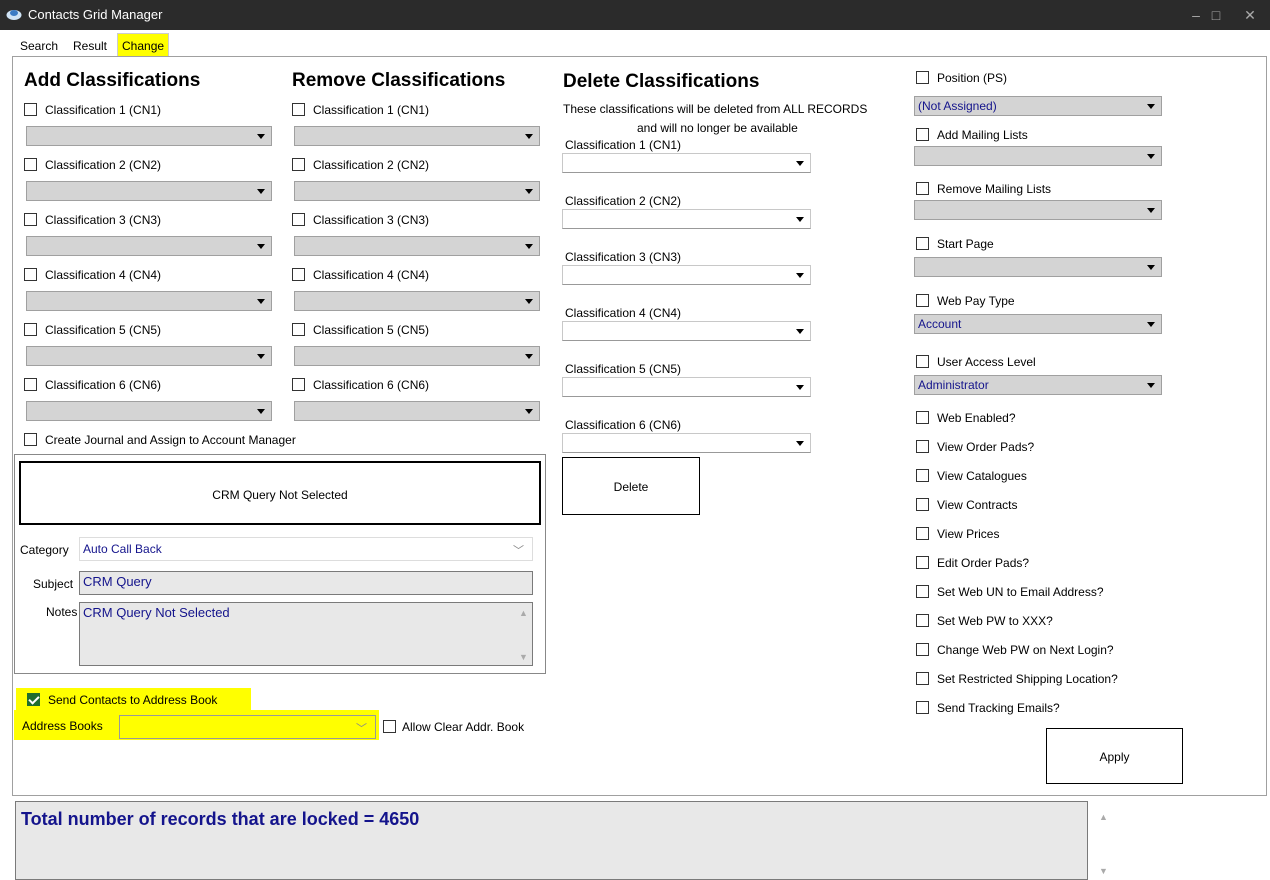  What do you see at coordinates (417, 301) in the screenshot?
I see `remove-classification-select-cn4` at bounding box center [417, 301].